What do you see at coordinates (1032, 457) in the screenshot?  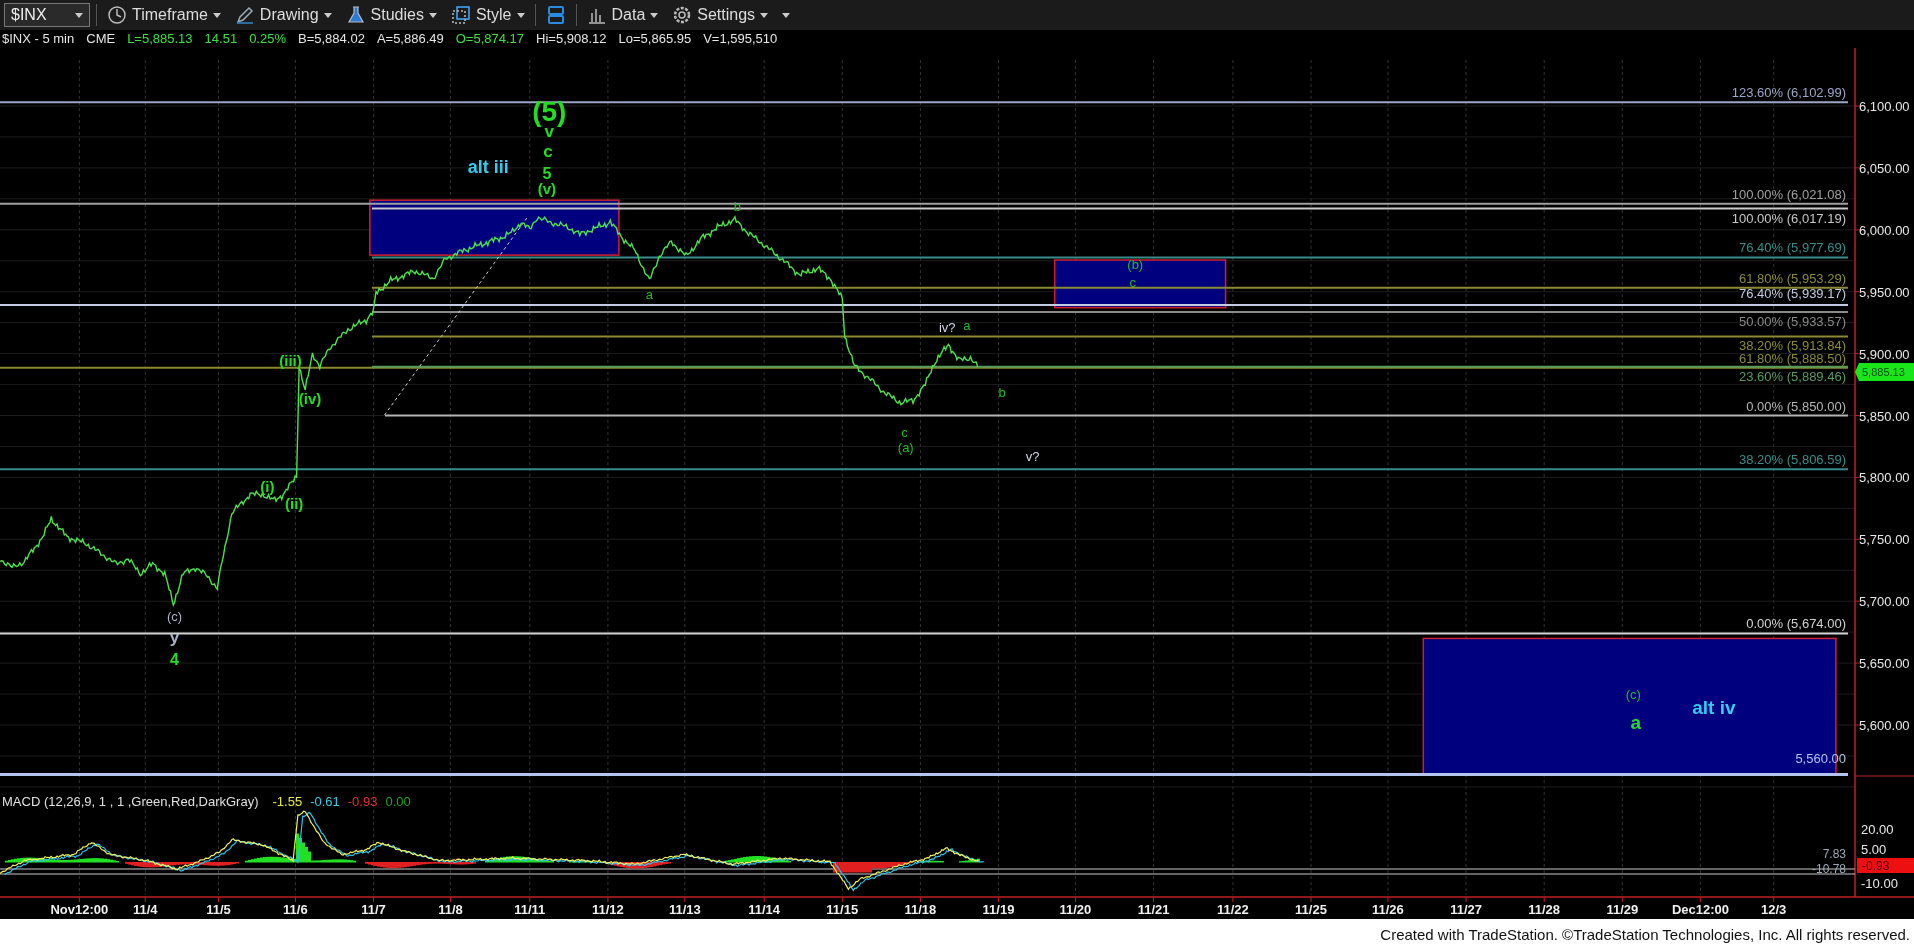 I see `wave-label: v?` at bounding box center [1032, 457].